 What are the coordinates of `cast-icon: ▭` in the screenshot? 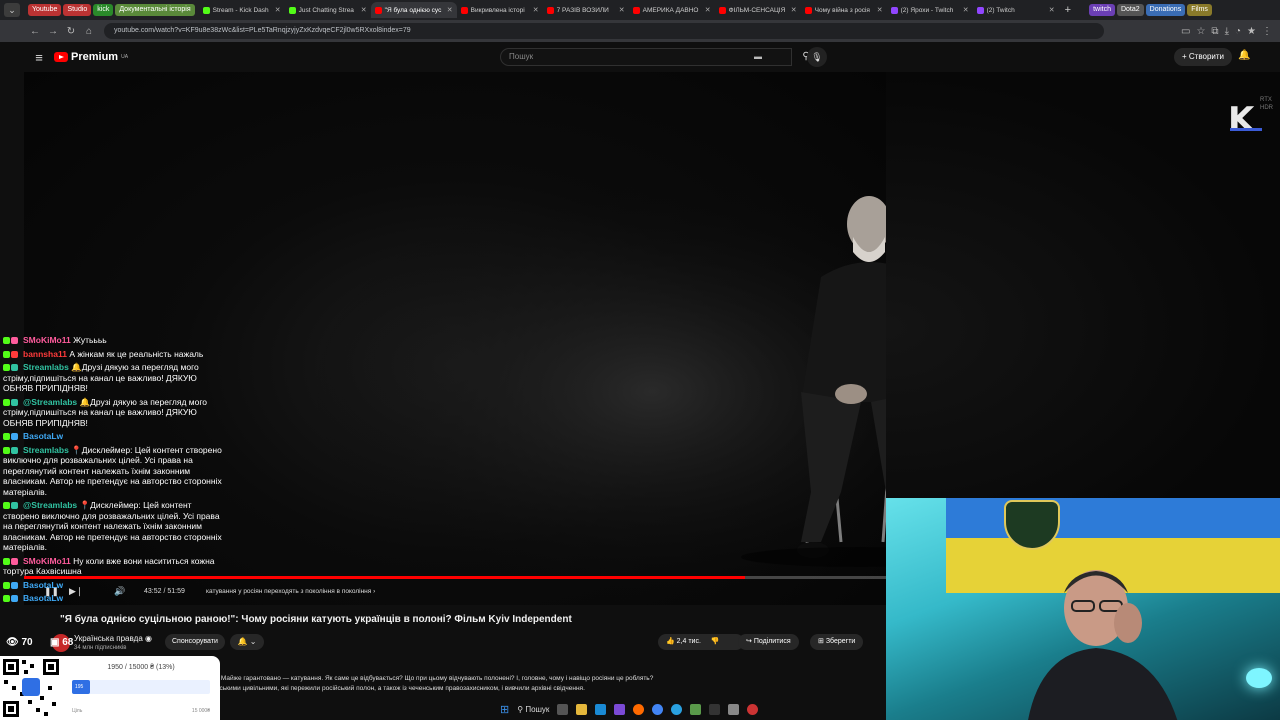 It's located at (1185, 31).